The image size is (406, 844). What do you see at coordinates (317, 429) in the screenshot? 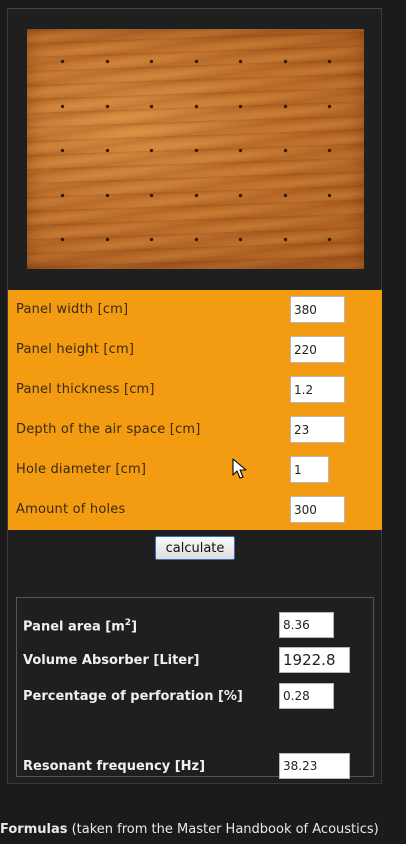
I see `air-space-depth-input` at bounding box center [317, 429].